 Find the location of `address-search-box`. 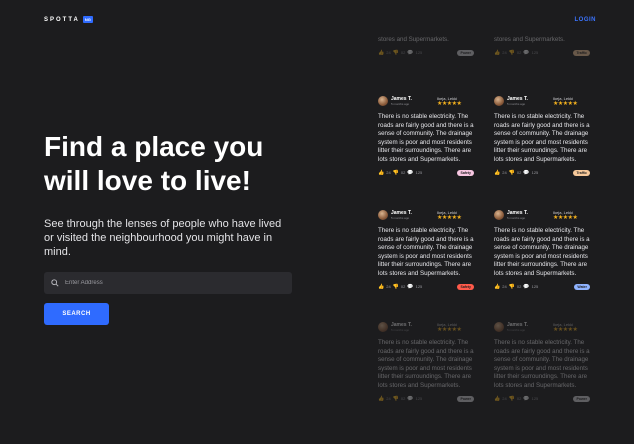

address-search-box is located at coordinates (168, 283).